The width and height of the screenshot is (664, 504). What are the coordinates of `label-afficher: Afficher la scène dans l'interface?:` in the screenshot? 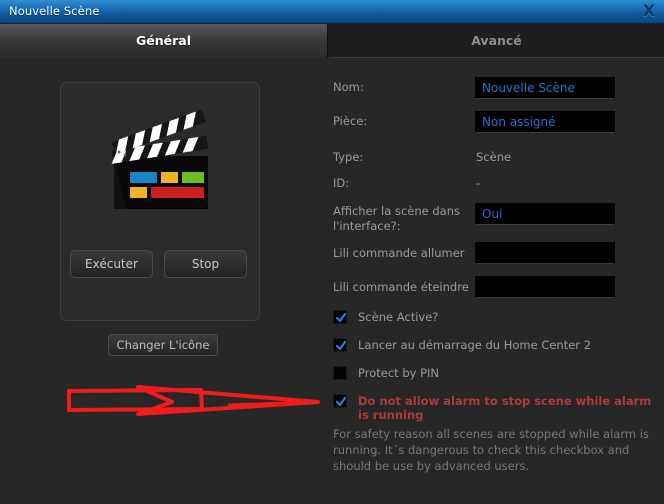 It's located at (396, 218).